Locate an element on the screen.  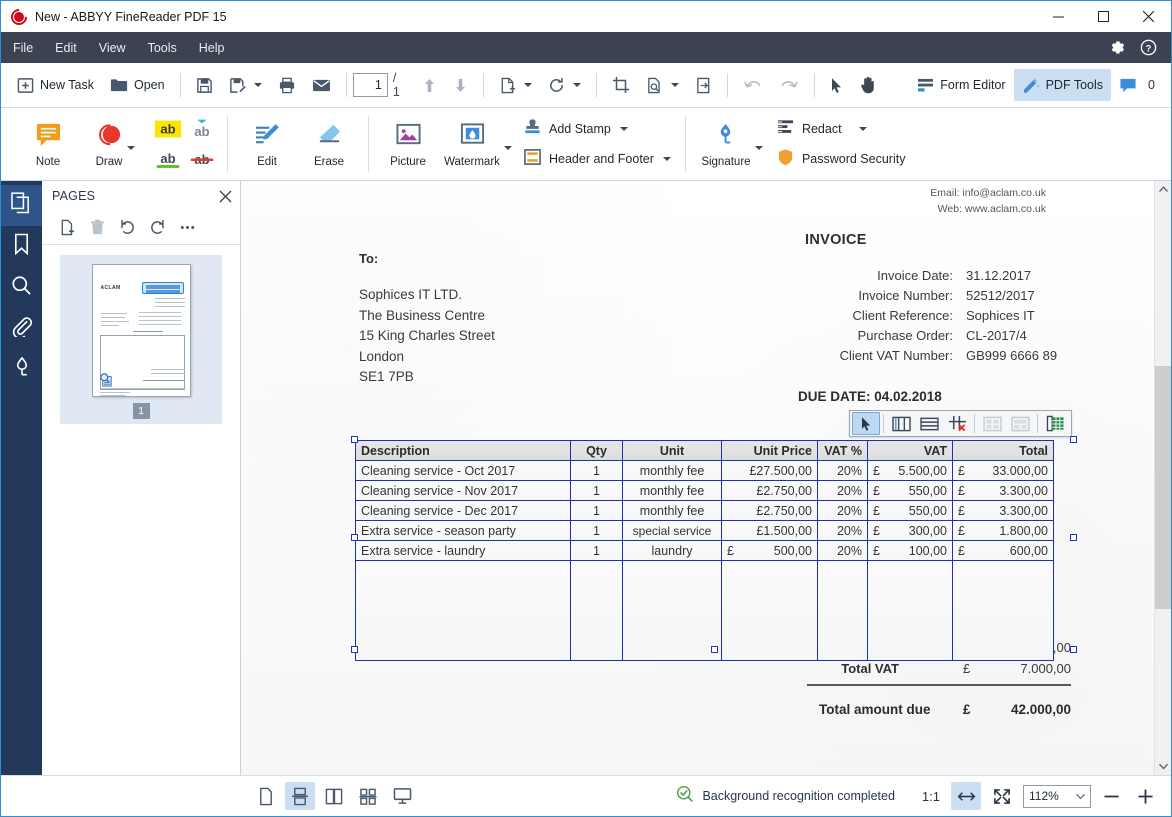
delete-page-icon is located at coordinates (97, 228).